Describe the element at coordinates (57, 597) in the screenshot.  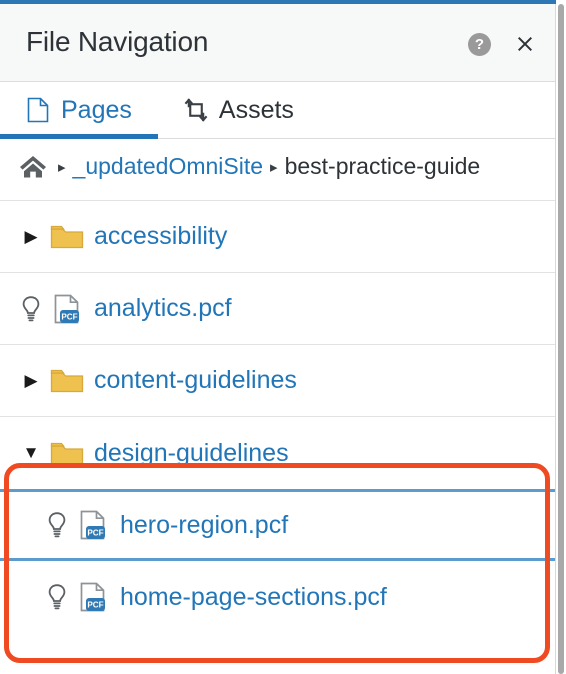
I see `lightbulb-icon-home-page-sections-pcf` at that location.